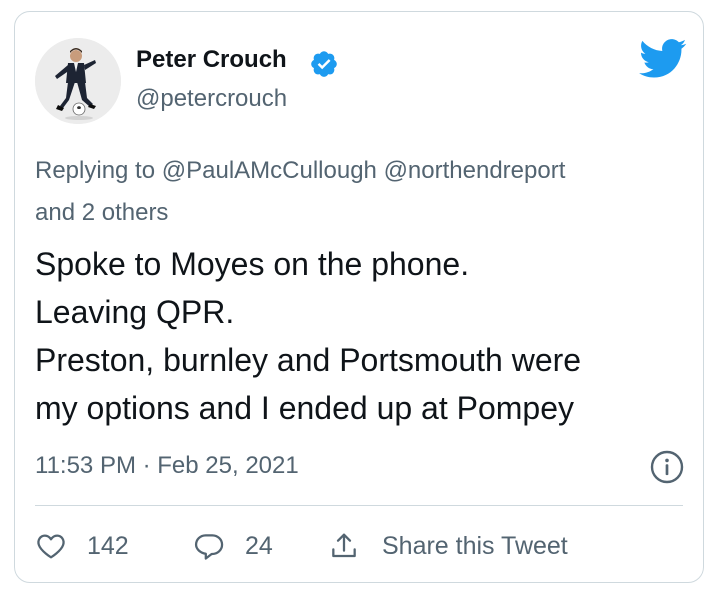 Image resolution: width=720 pixels, height=592 pixels. What do you see at coordinates (233, 546) in the screenshot?
I see `reply-button: 24` at bounding box center [233, 546].